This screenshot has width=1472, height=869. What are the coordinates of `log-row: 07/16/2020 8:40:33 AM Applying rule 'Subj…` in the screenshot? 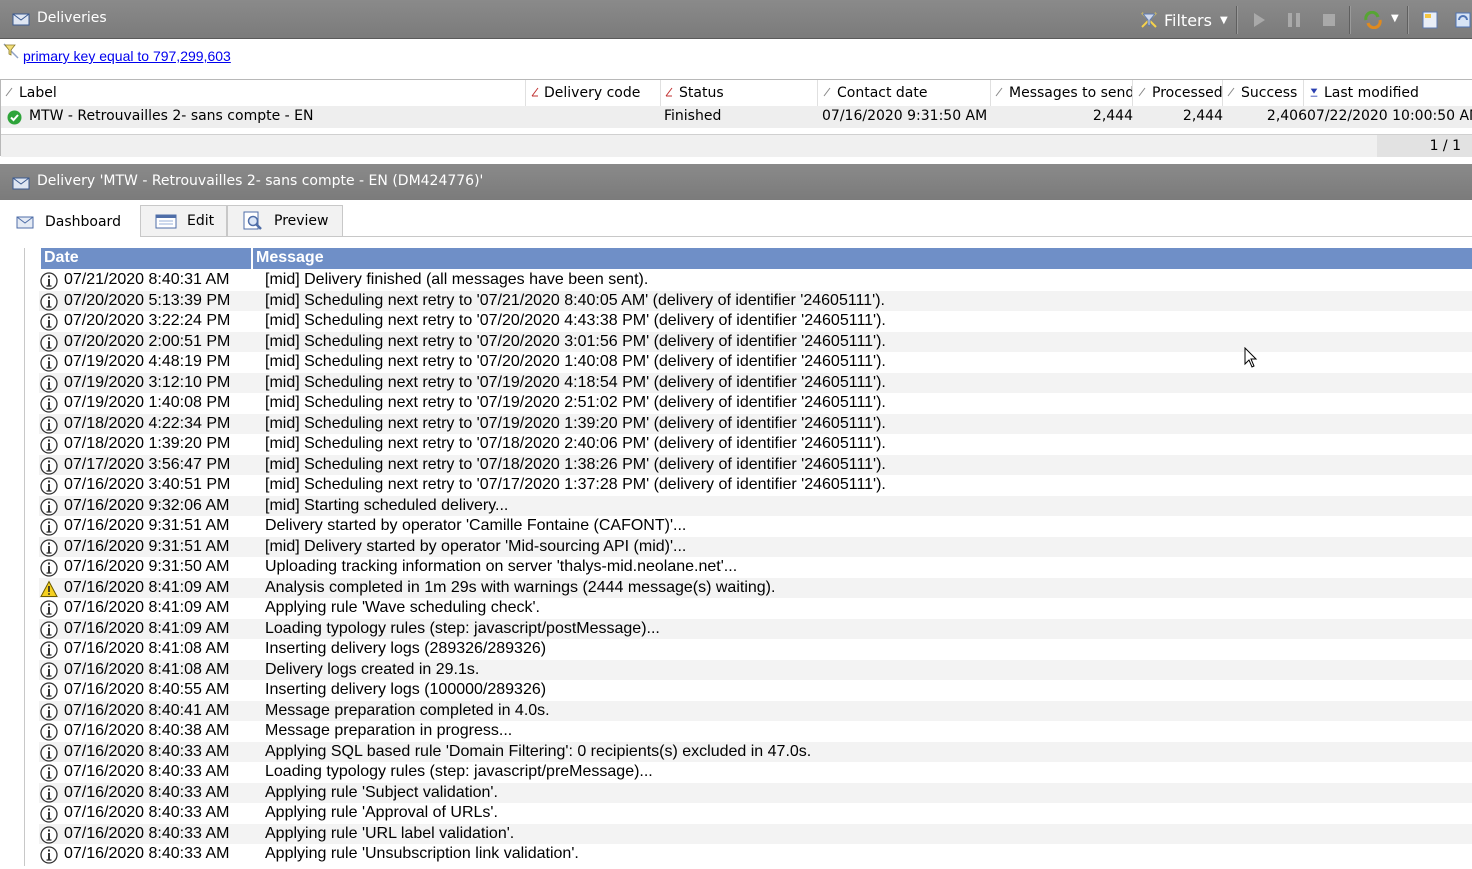 It's located at (755, 792).